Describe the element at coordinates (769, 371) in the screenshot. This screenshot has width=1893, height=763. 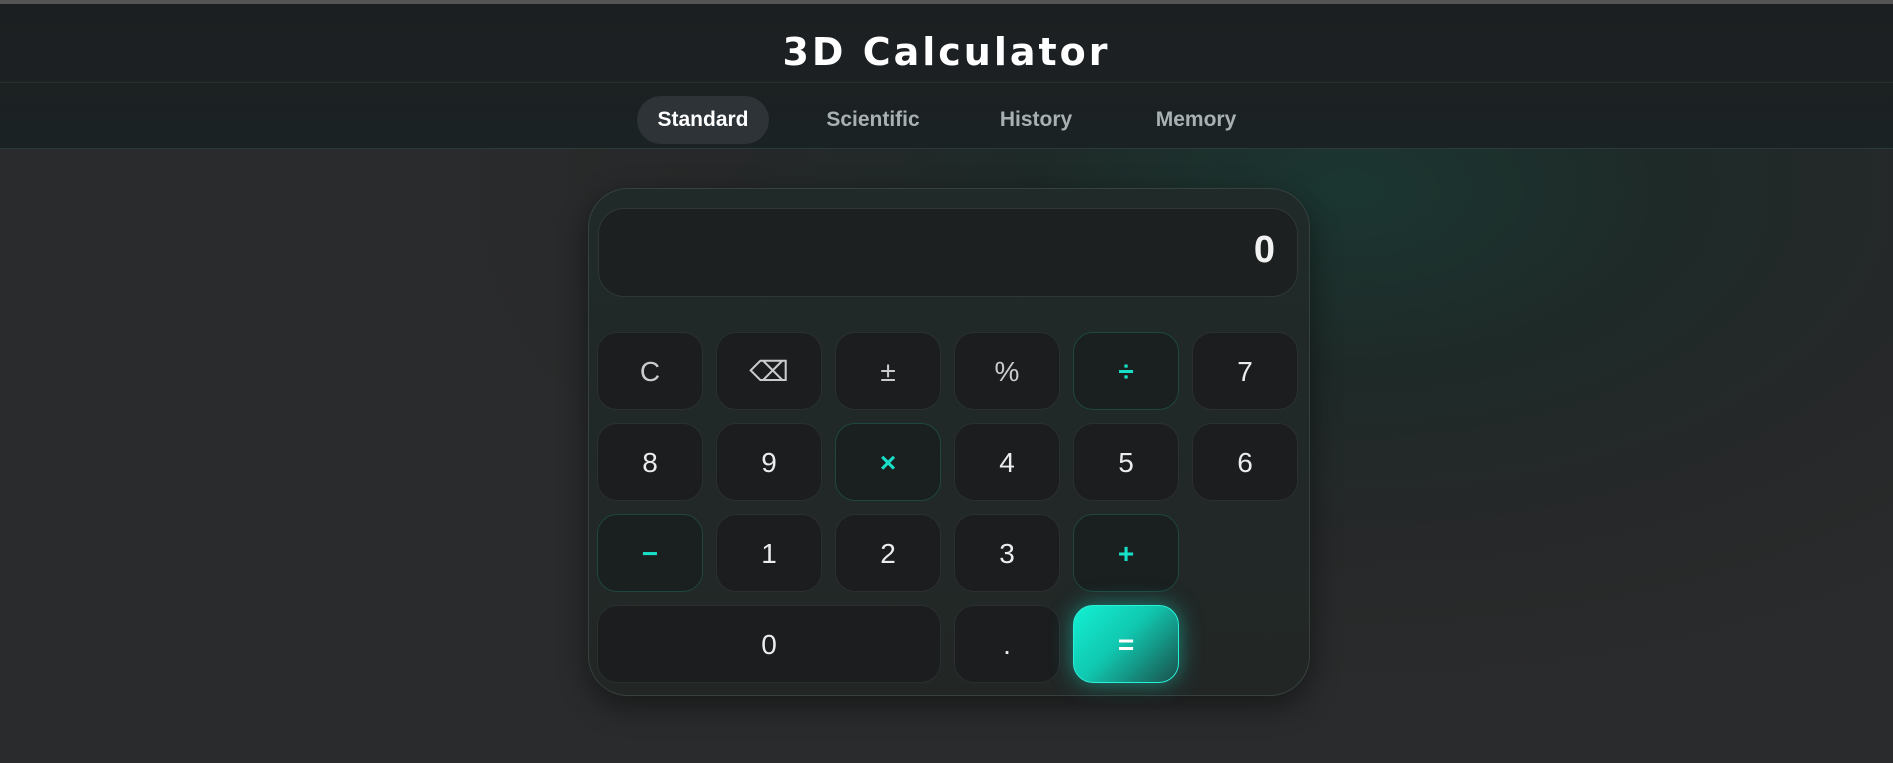
I see `backspace-button: ⌫` at that location.